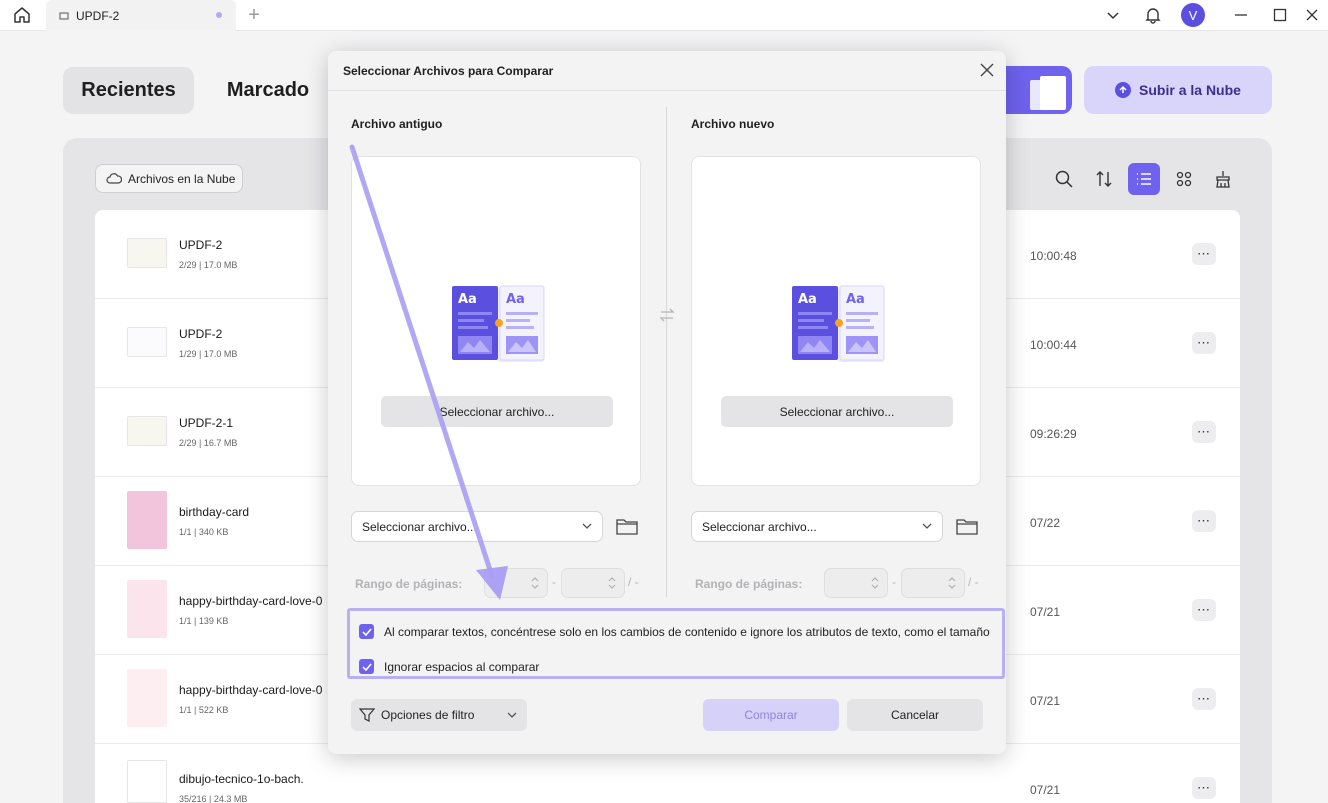  What do you see at coordinates (268, 90) in the screenshot?
I see `tab-marcado: Marcado` at bounding box center [268, 90].